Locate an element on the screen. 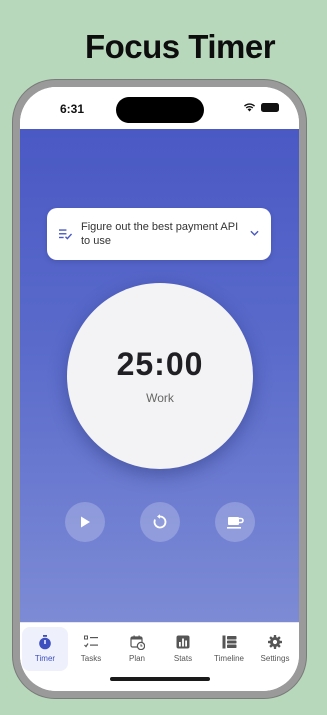 This screenshot has height=715, width=327. bar-chart-icon is located at coordinates (183, 642).